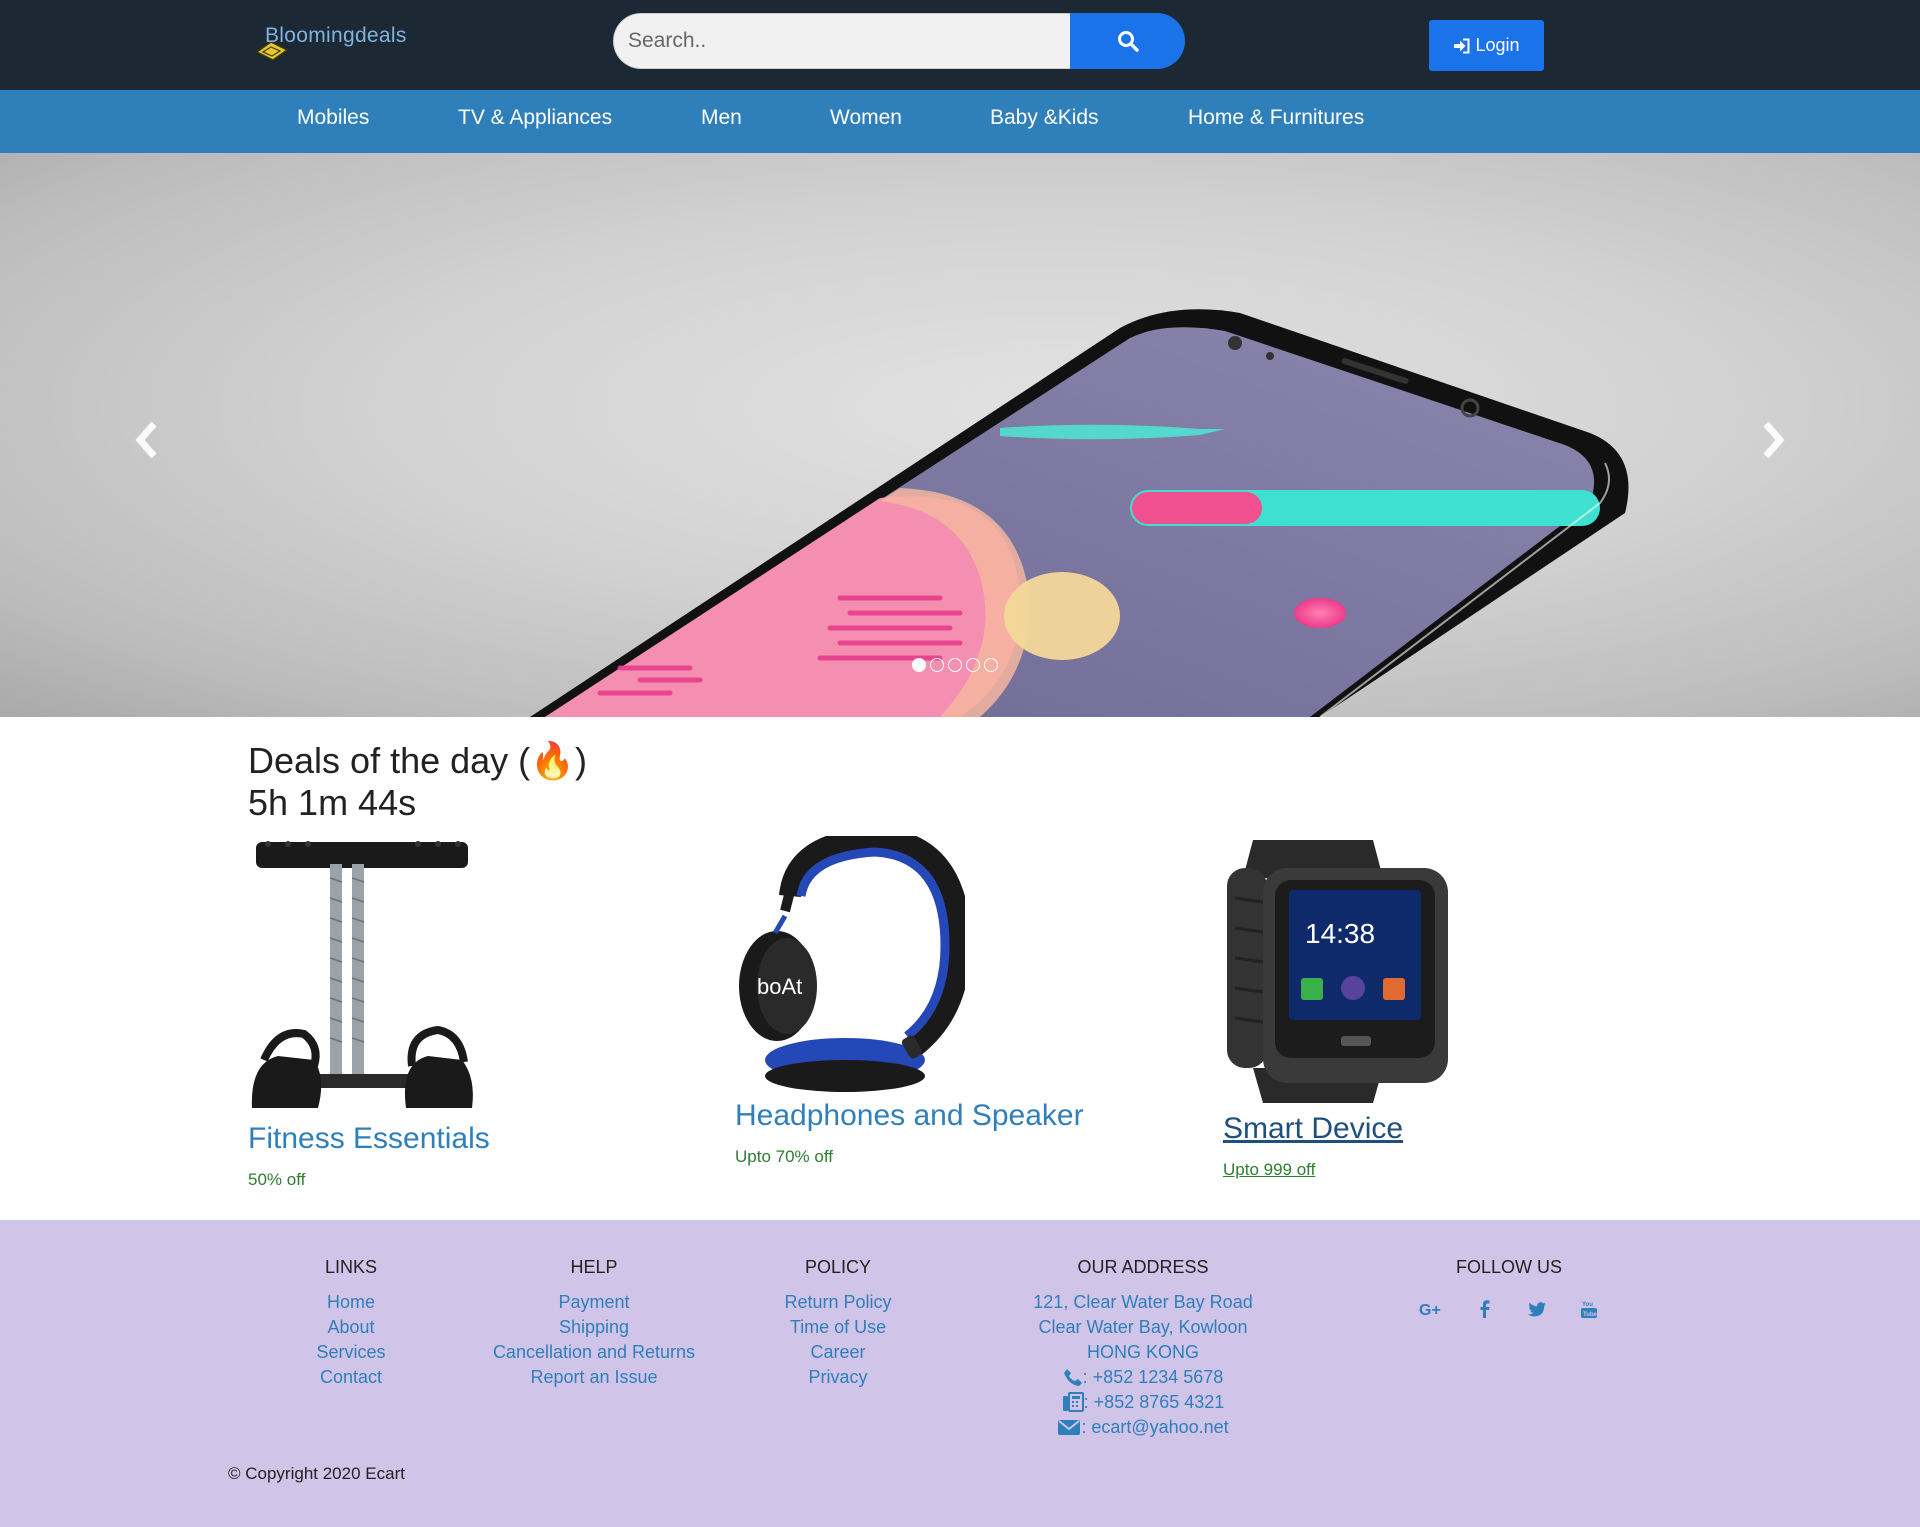  I want to click on search-icon, so click(1128, 41).